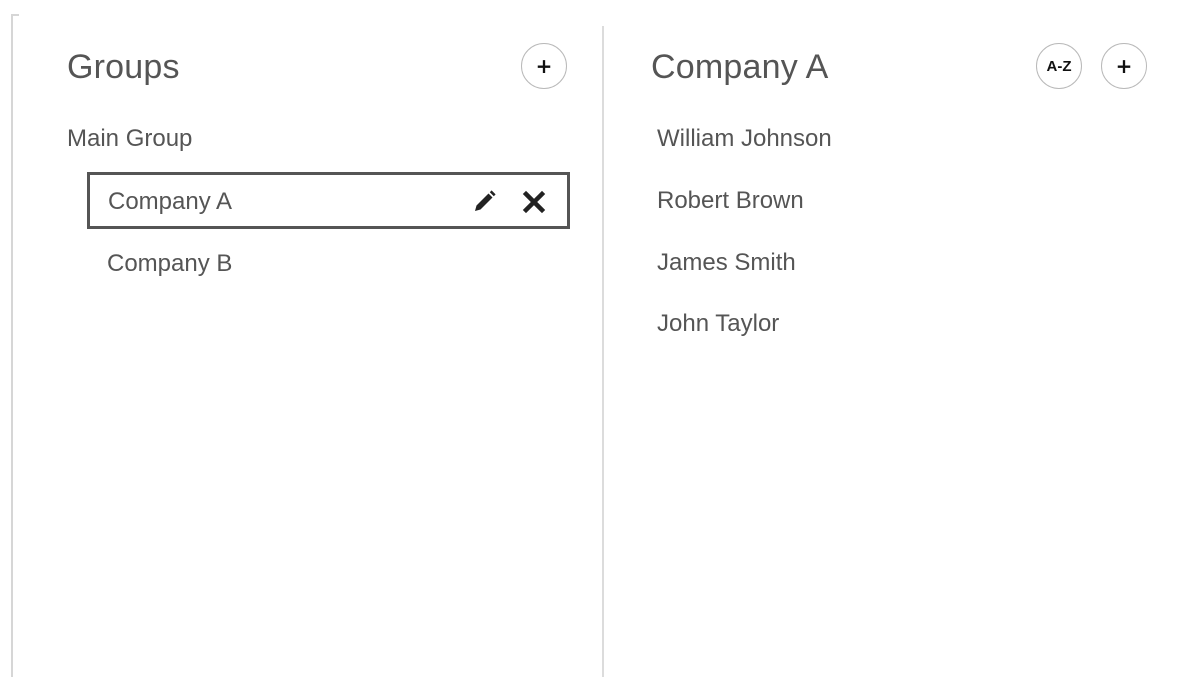  Describe the element at coordinates (12, 345) in the screenshot. I see `frame-left-border` at that location.